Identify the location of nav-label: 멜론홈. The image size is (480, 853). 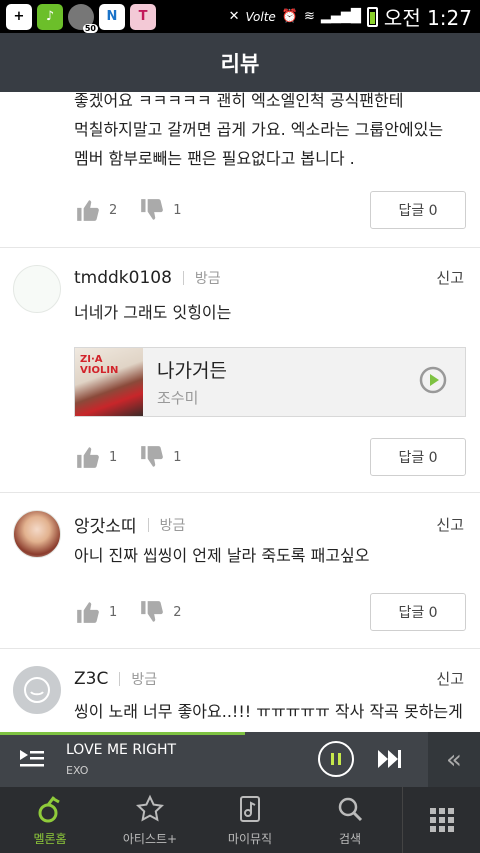
(50, 838).